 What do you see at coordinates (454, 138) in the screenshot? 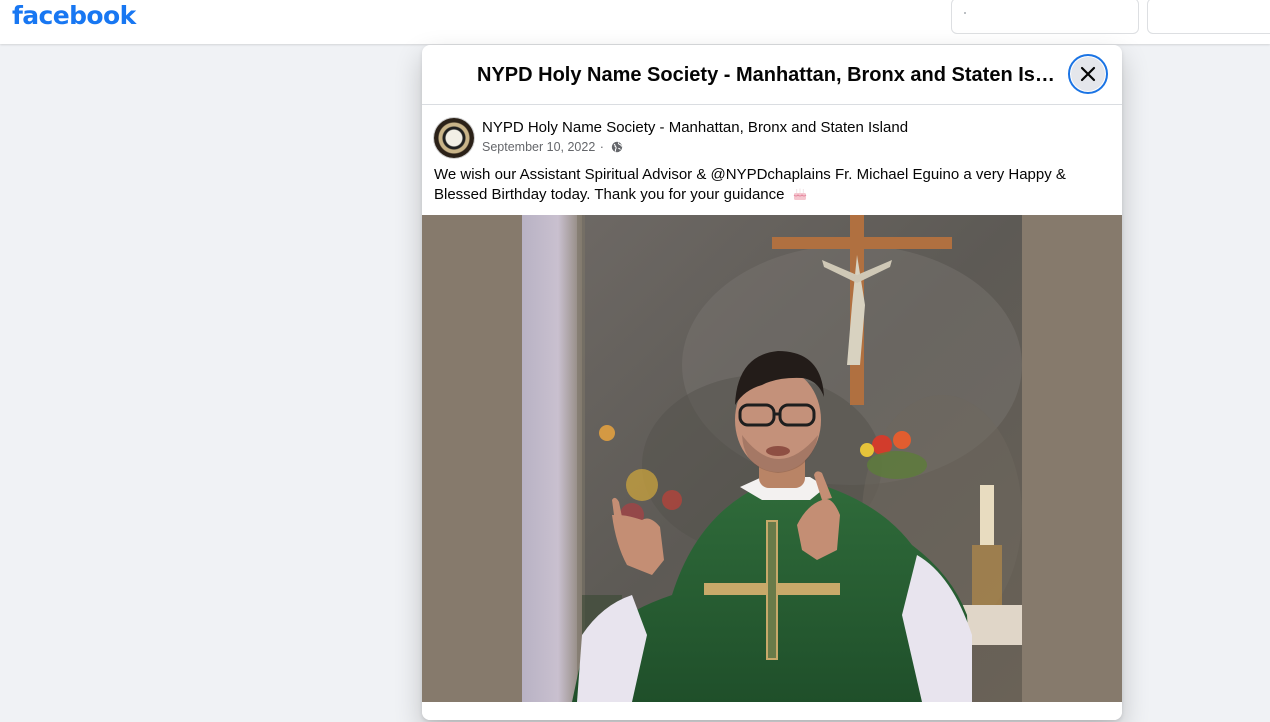
I see `page-avatar` at bounding box center [454, 138].